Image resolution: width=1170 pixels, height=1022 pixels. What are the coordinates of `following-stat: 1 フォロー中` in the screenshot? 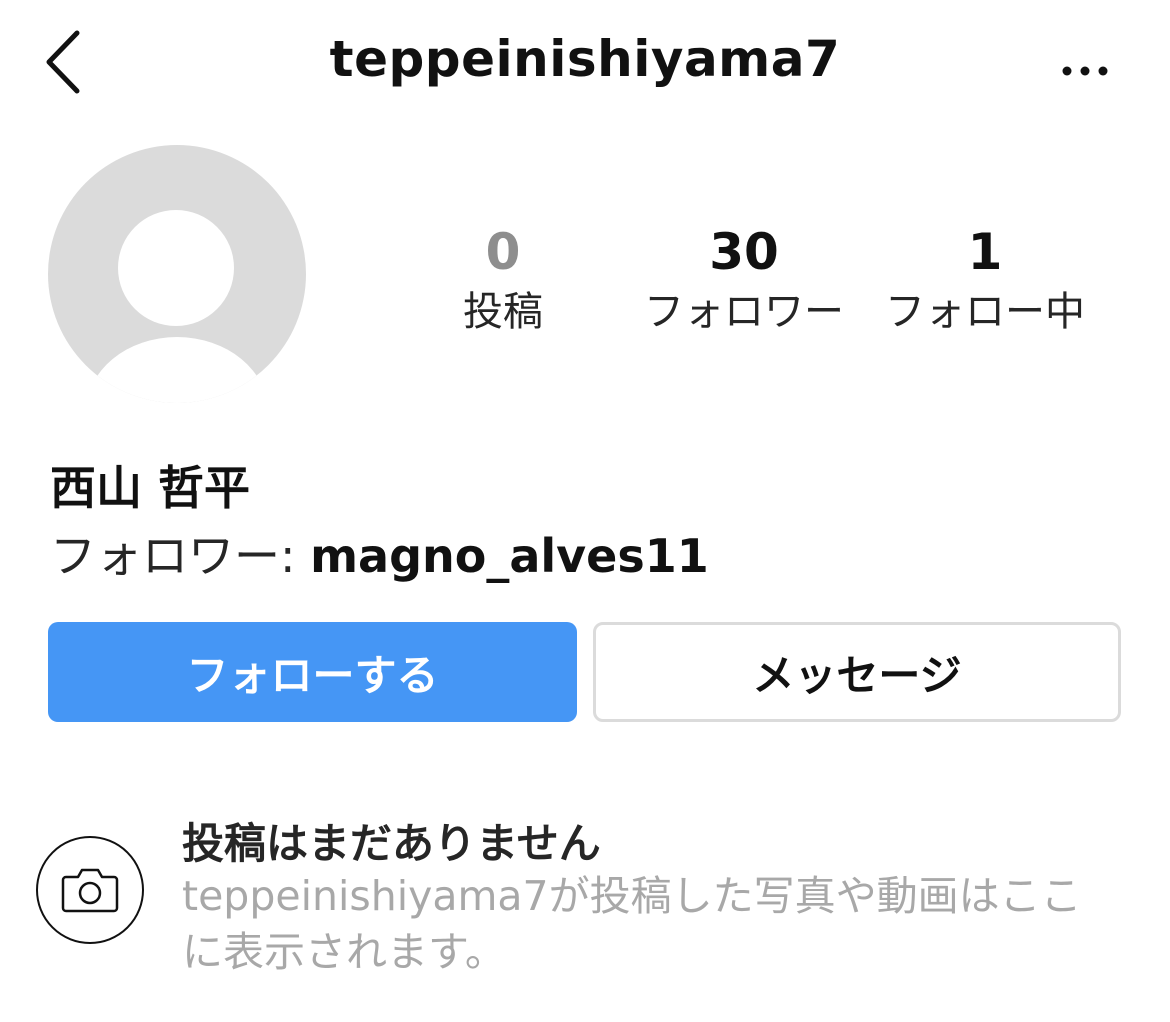 It's located at (985, 281).